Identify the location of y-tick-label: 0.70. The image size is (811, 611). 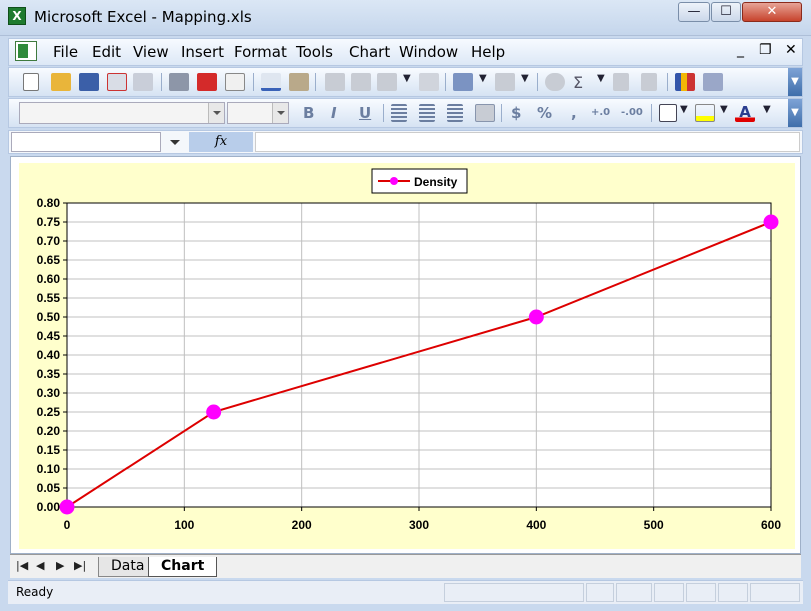
(49, 241).